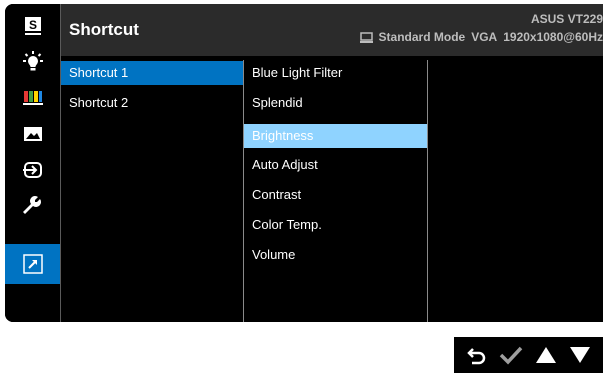 The width and height of the screenshot is (603, 376). What do you see at coordinates (528, 355) in the screenshot?
I see `control-bar` at bounding box center [528, 355].